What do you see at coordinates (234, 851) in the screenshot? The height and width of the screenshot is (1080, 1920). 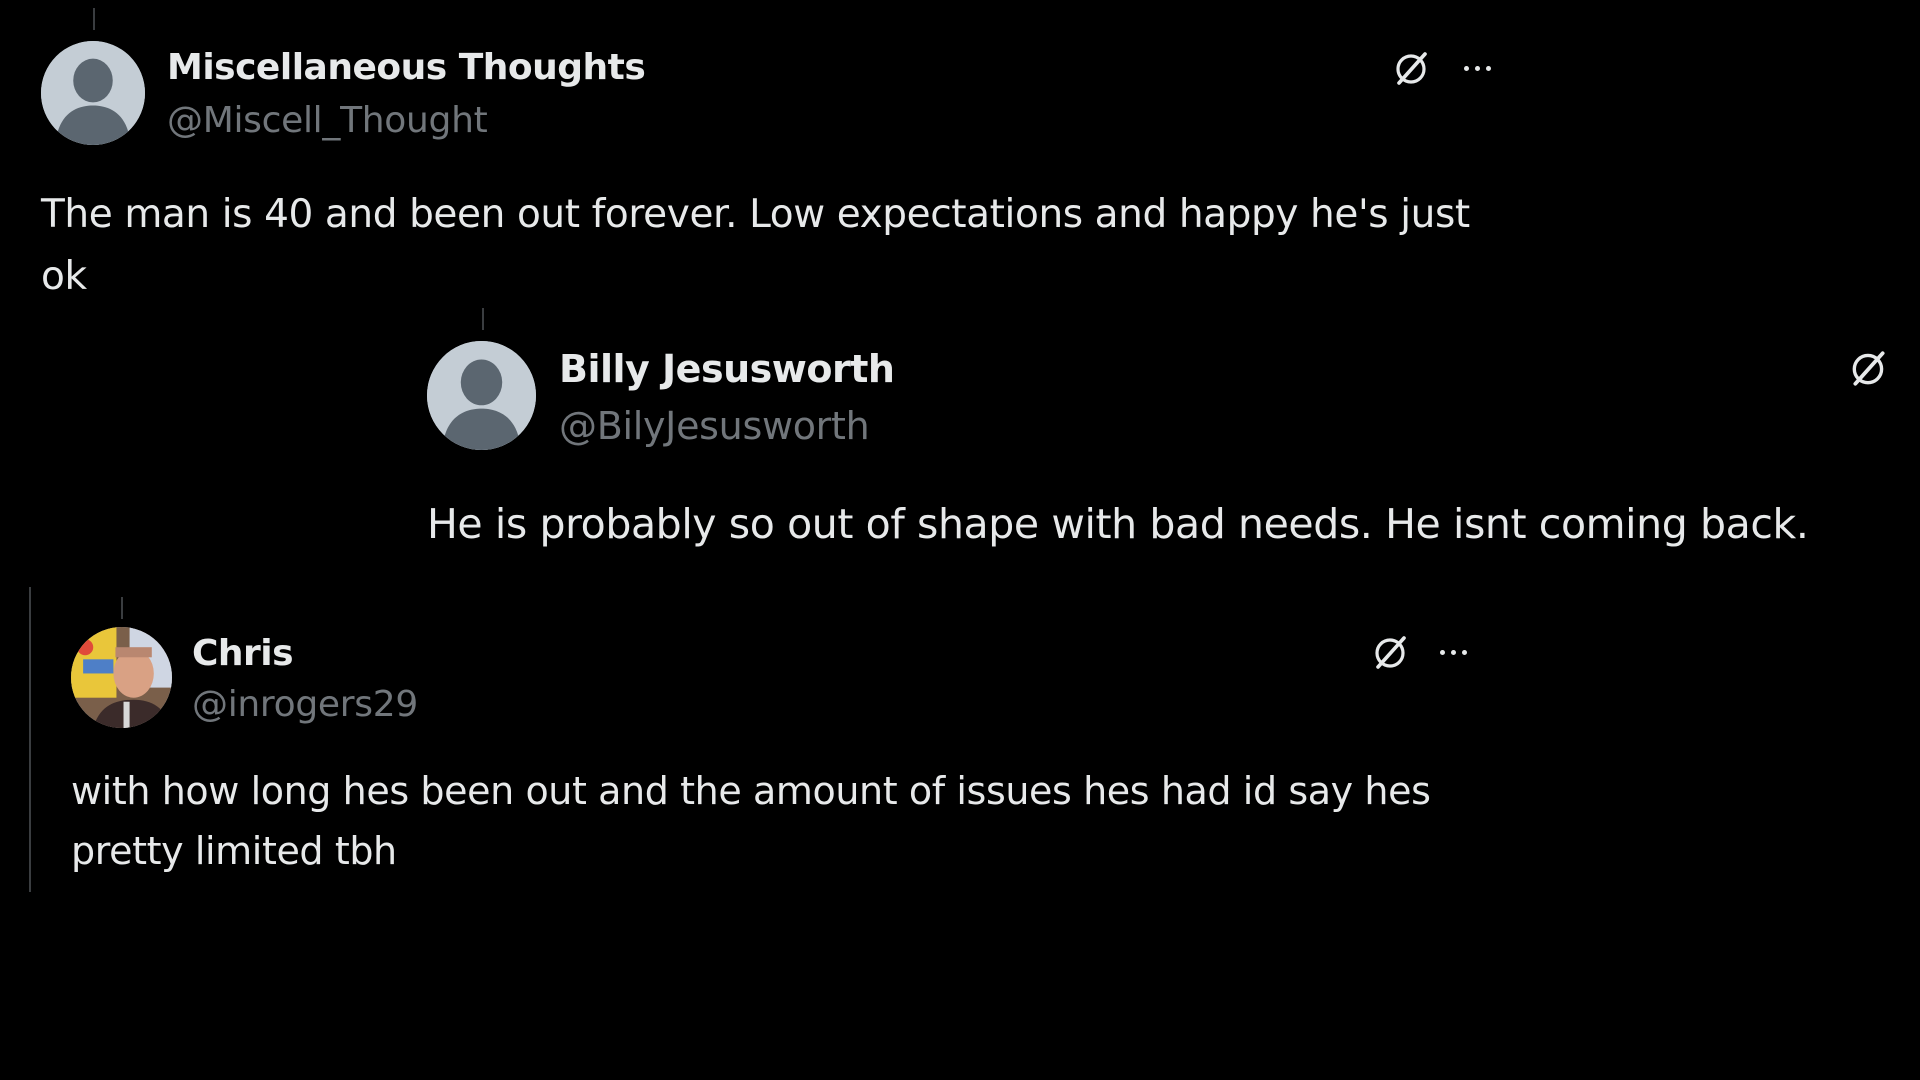 I see `post-text-line: pretty limited tbh` at bounding box center [234, 851].